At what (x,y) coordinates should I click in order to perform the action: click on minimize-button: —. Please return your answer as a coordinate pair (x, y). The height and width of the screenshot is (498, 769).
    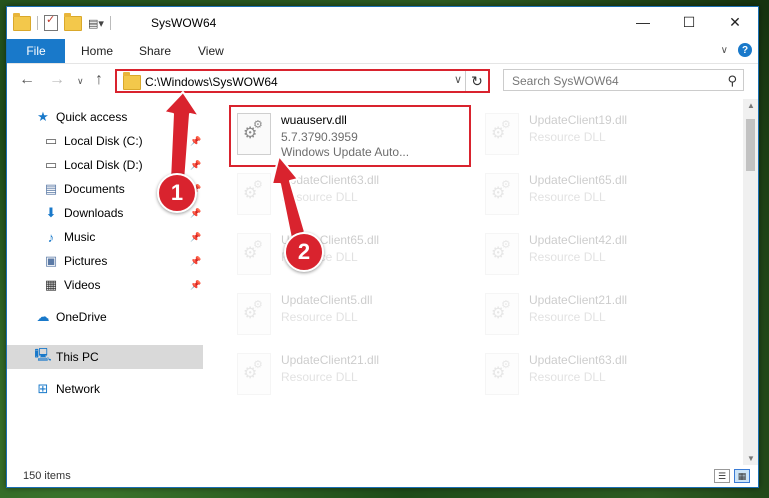
    Looking at the image, I should click on (643, 22).